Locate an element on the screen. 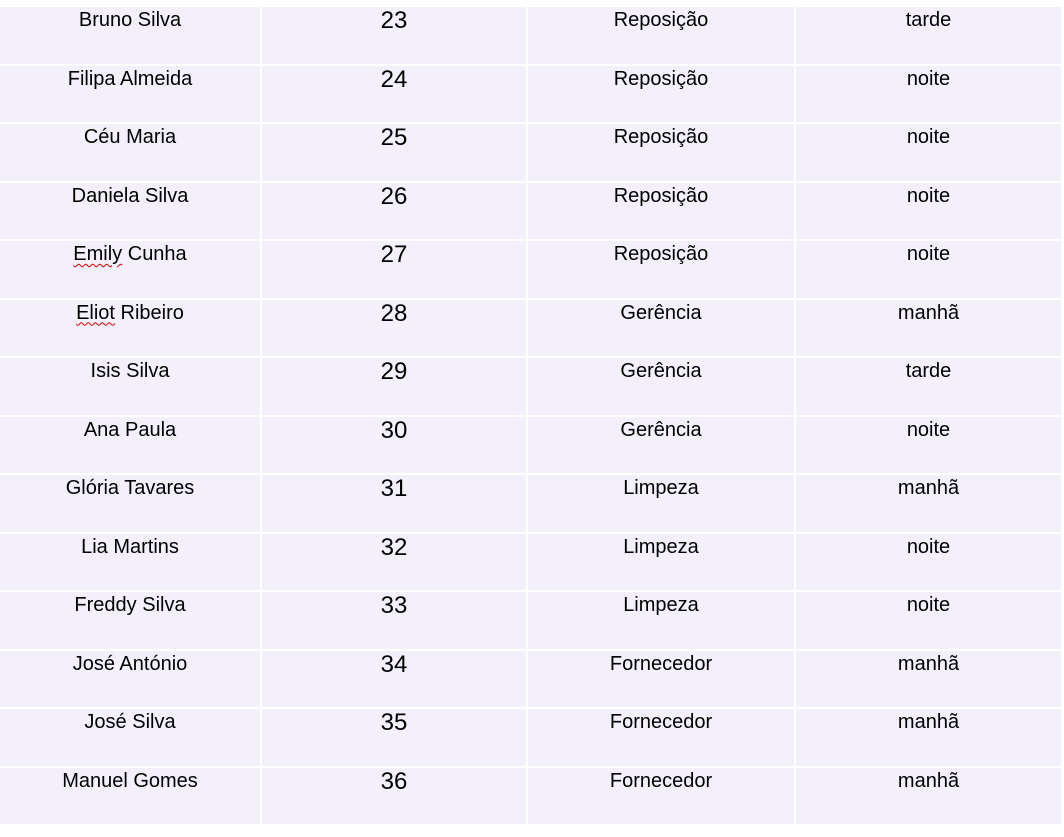 This screenshot has height=837, width=1064. employee-number-cell: 32 is located at coordinates (394, 562).